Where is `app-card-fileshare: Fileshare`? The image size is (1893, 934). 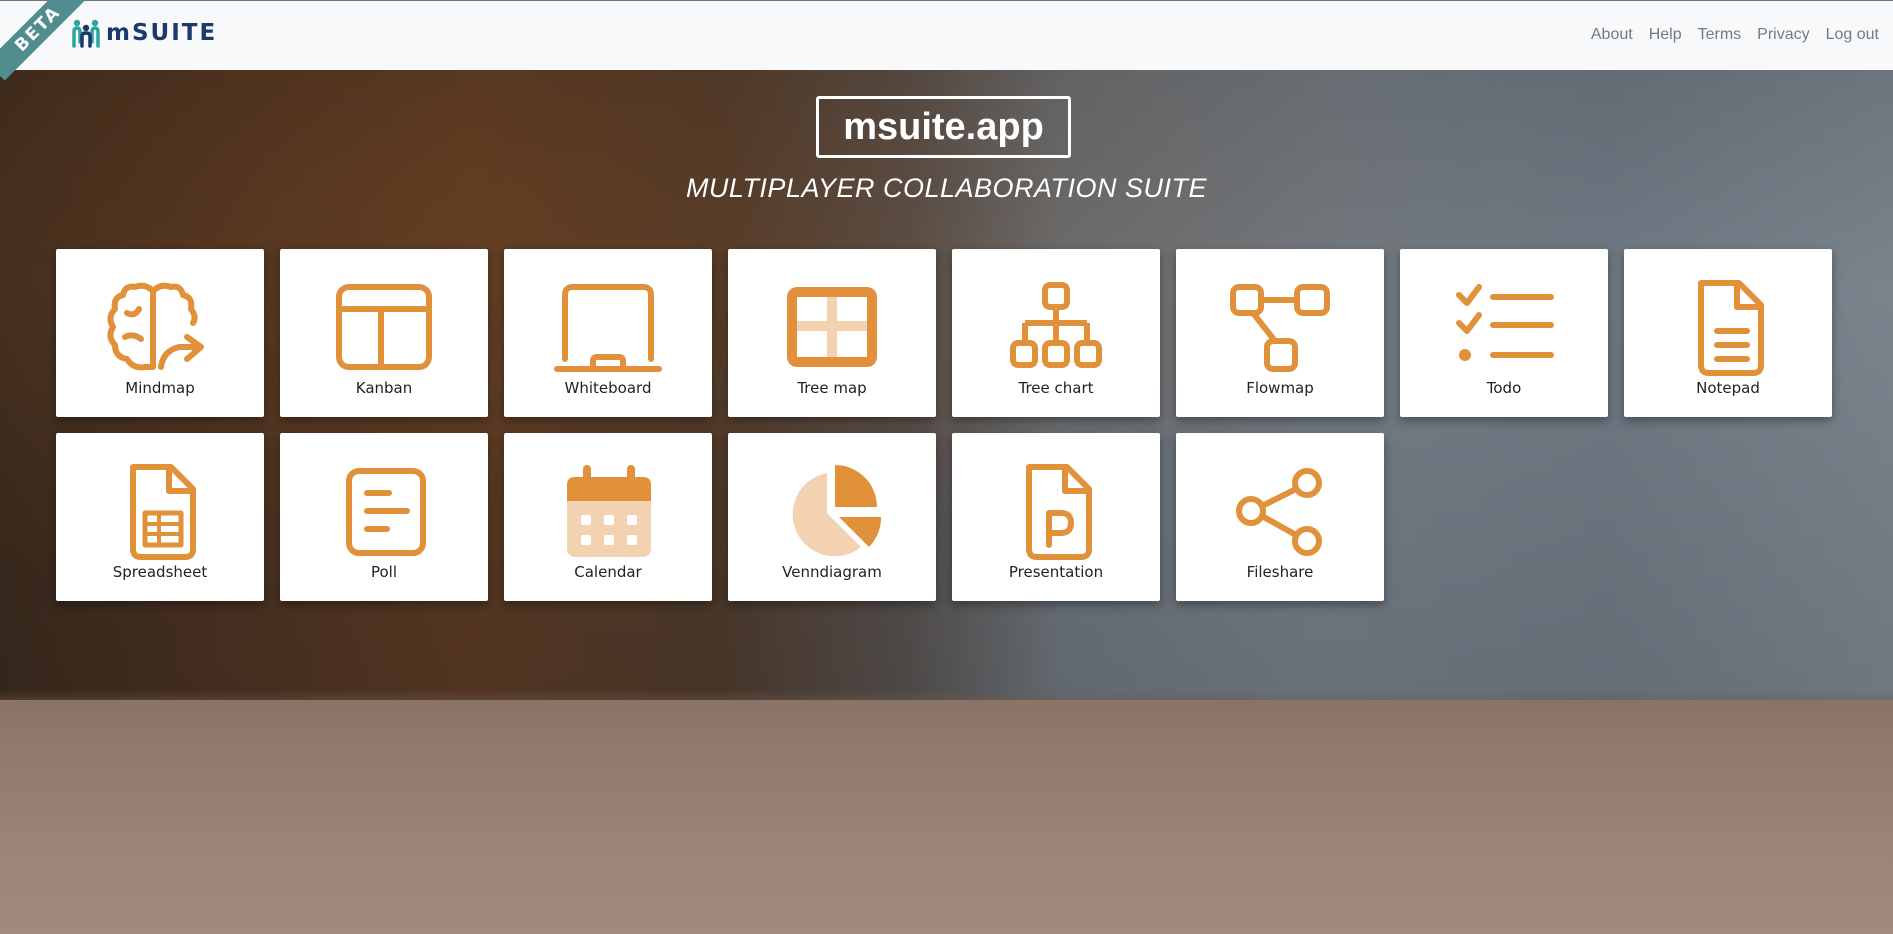
app-card-fileshare: Fileshare is located at coordinates (1280, 517).